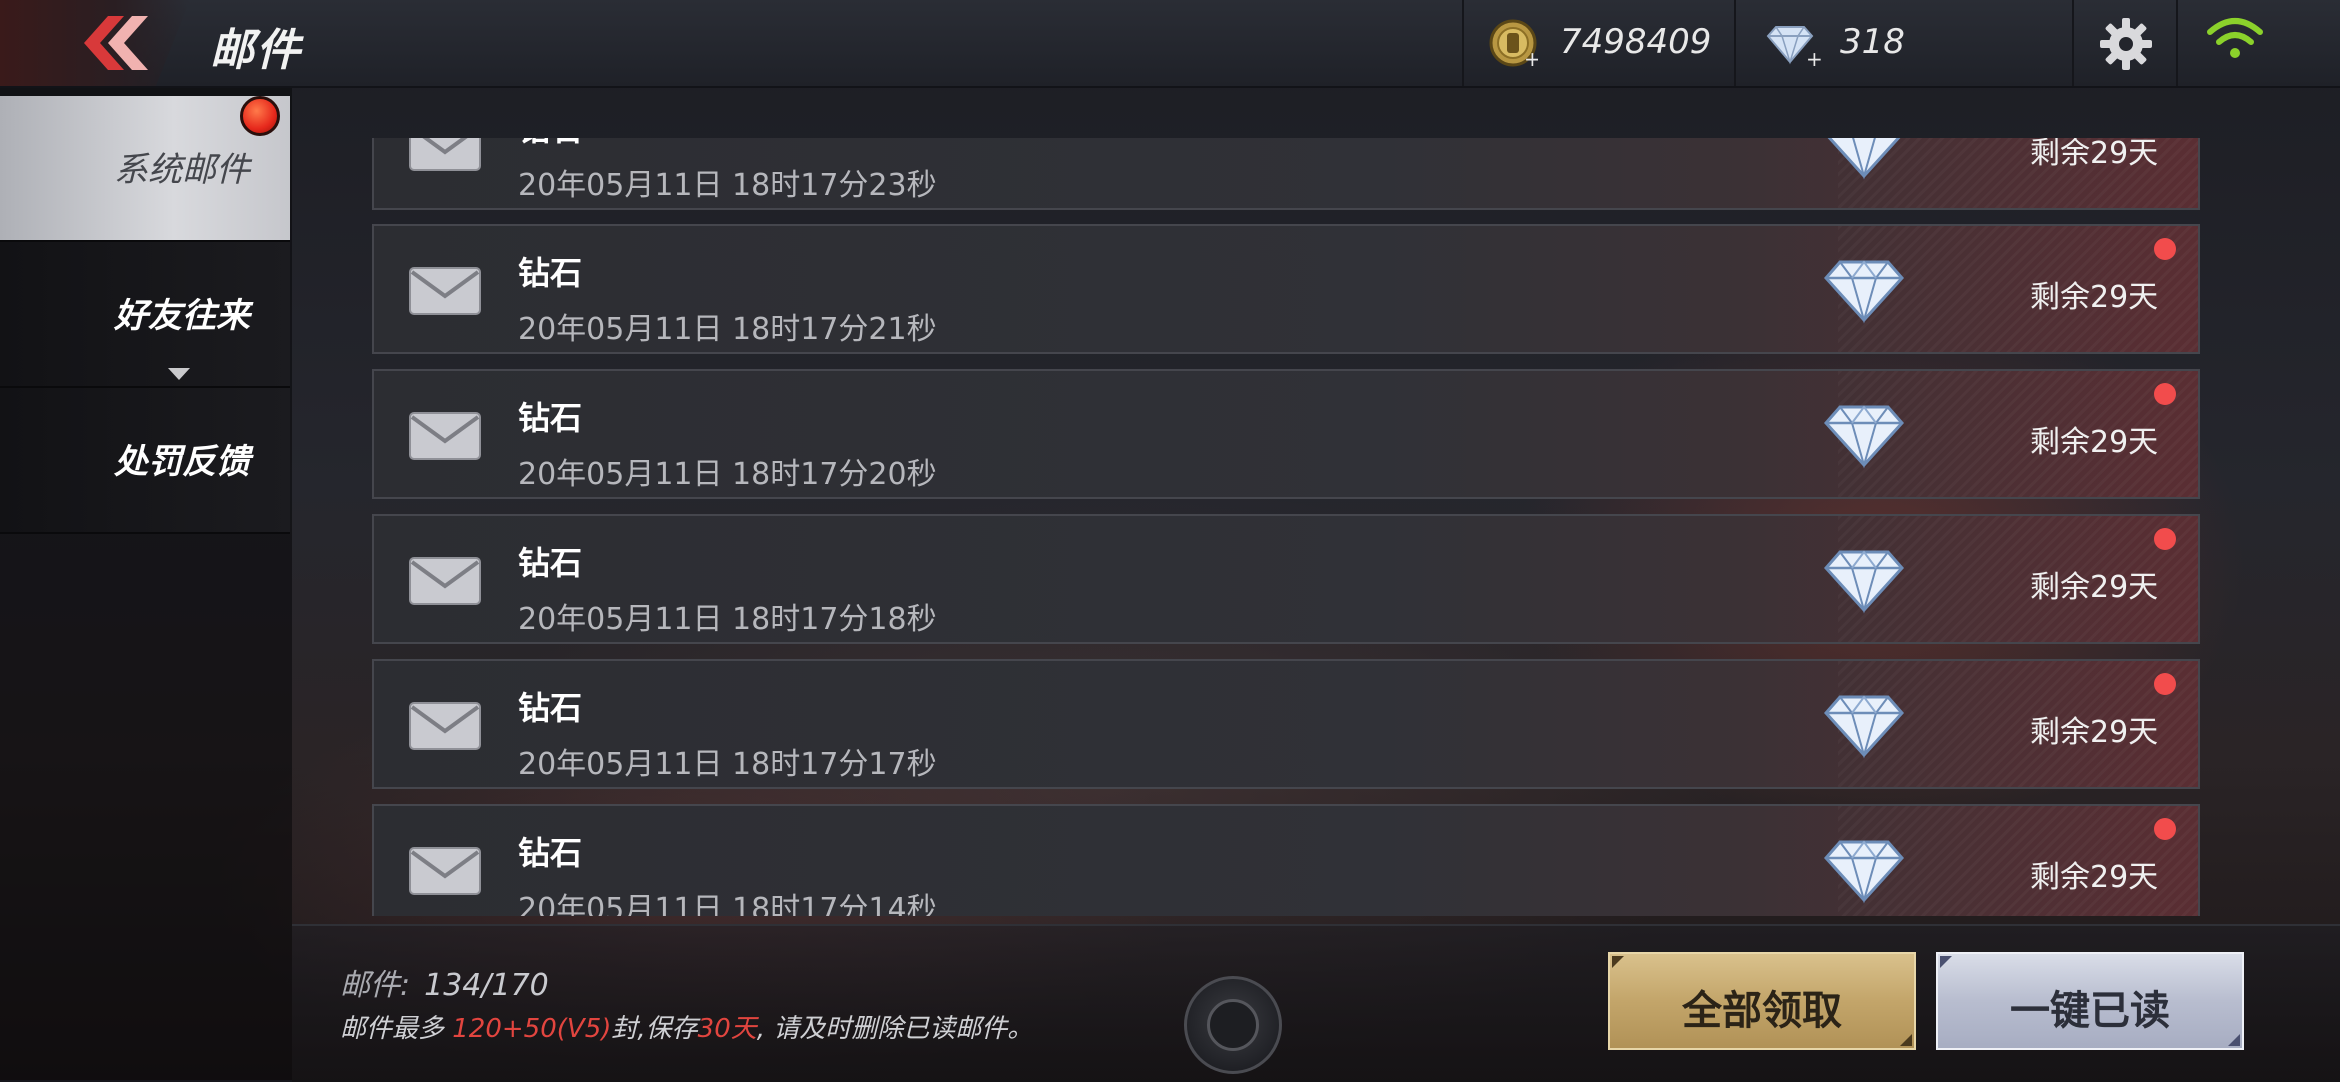 This screenshot has height=1082, width=2340. What do you see at coordinates (727, 185) in the screenshot?
I see `mail-date: 20年05月11日 18时17分23秒` at bounding box center [727, 185].